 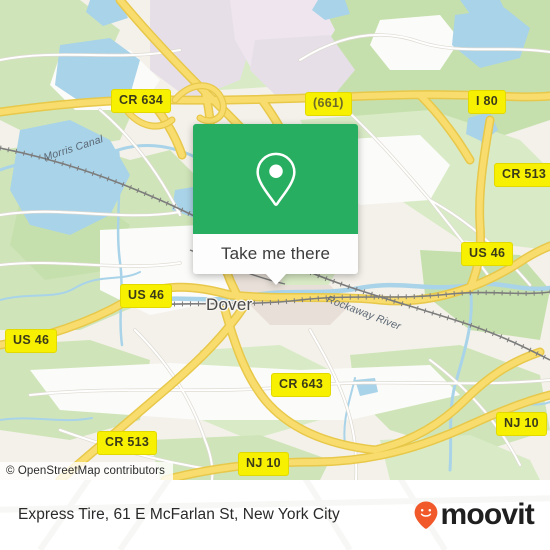 What do you see at coordinates (487, 102) in the screenshot?
I see `road-shield-i-80: I 80` at bounding box center [487, 102].